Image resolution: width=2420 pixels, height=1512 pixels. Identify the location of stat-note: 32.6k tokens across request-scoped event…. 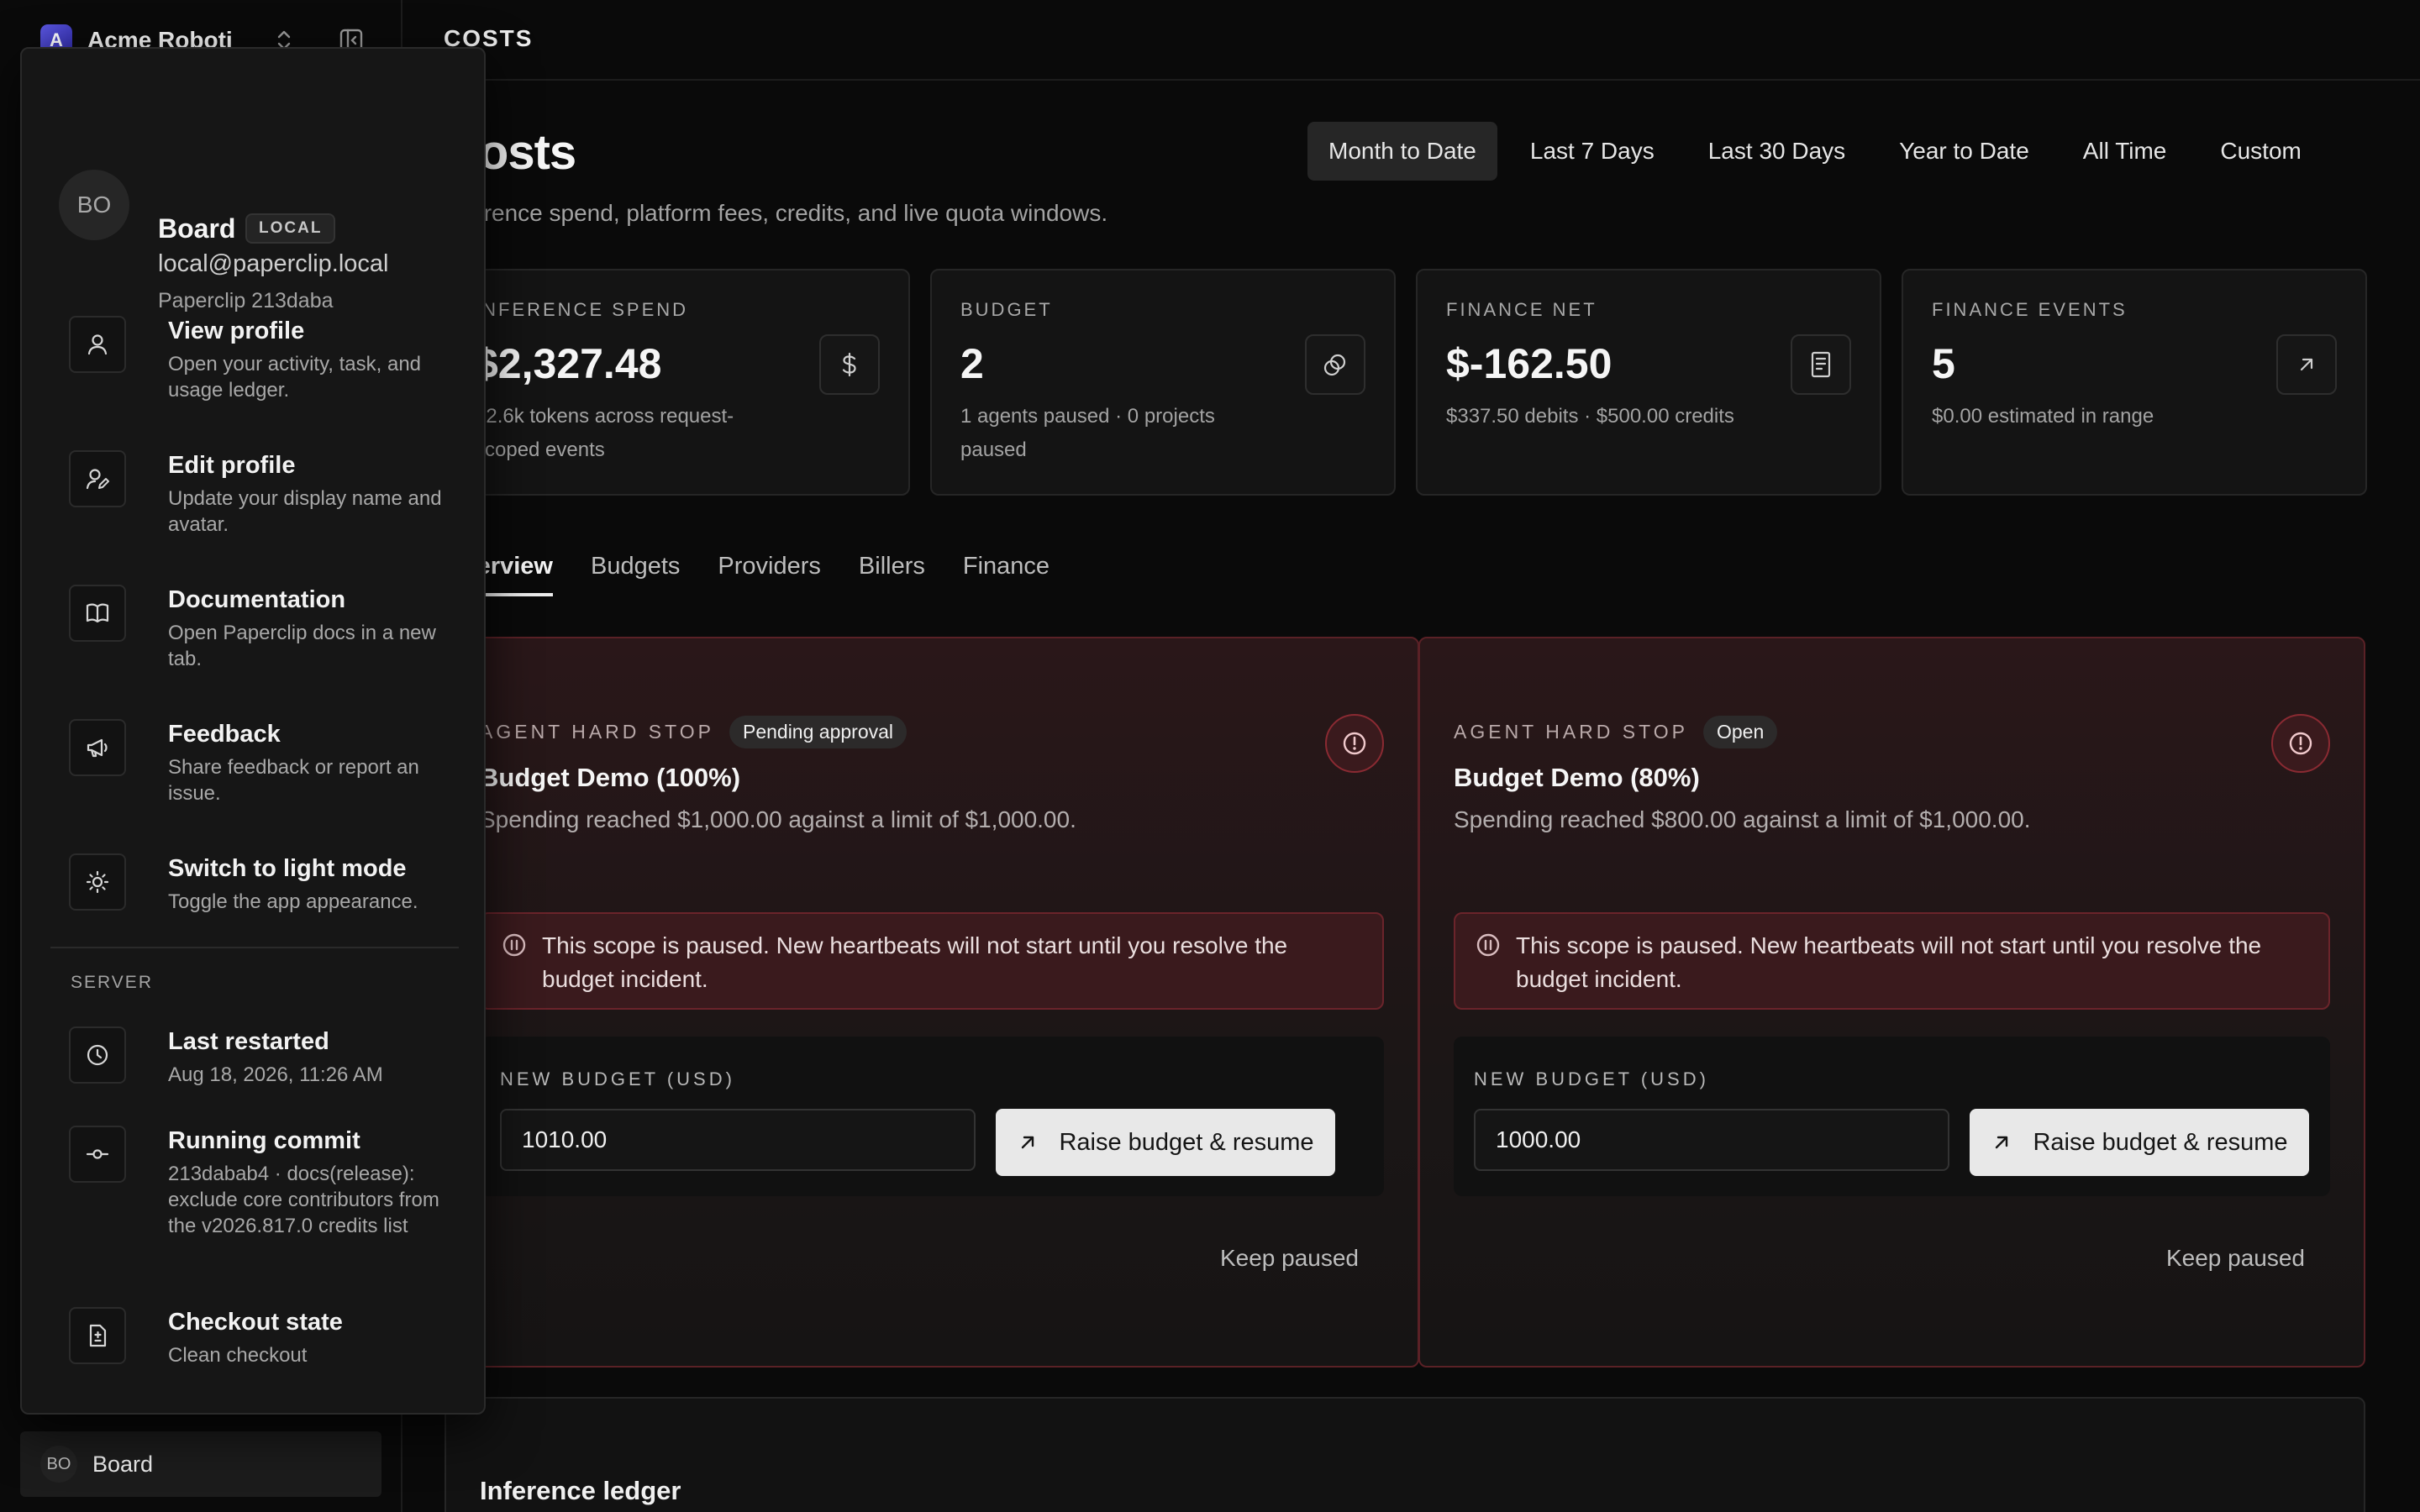
(604, 433).